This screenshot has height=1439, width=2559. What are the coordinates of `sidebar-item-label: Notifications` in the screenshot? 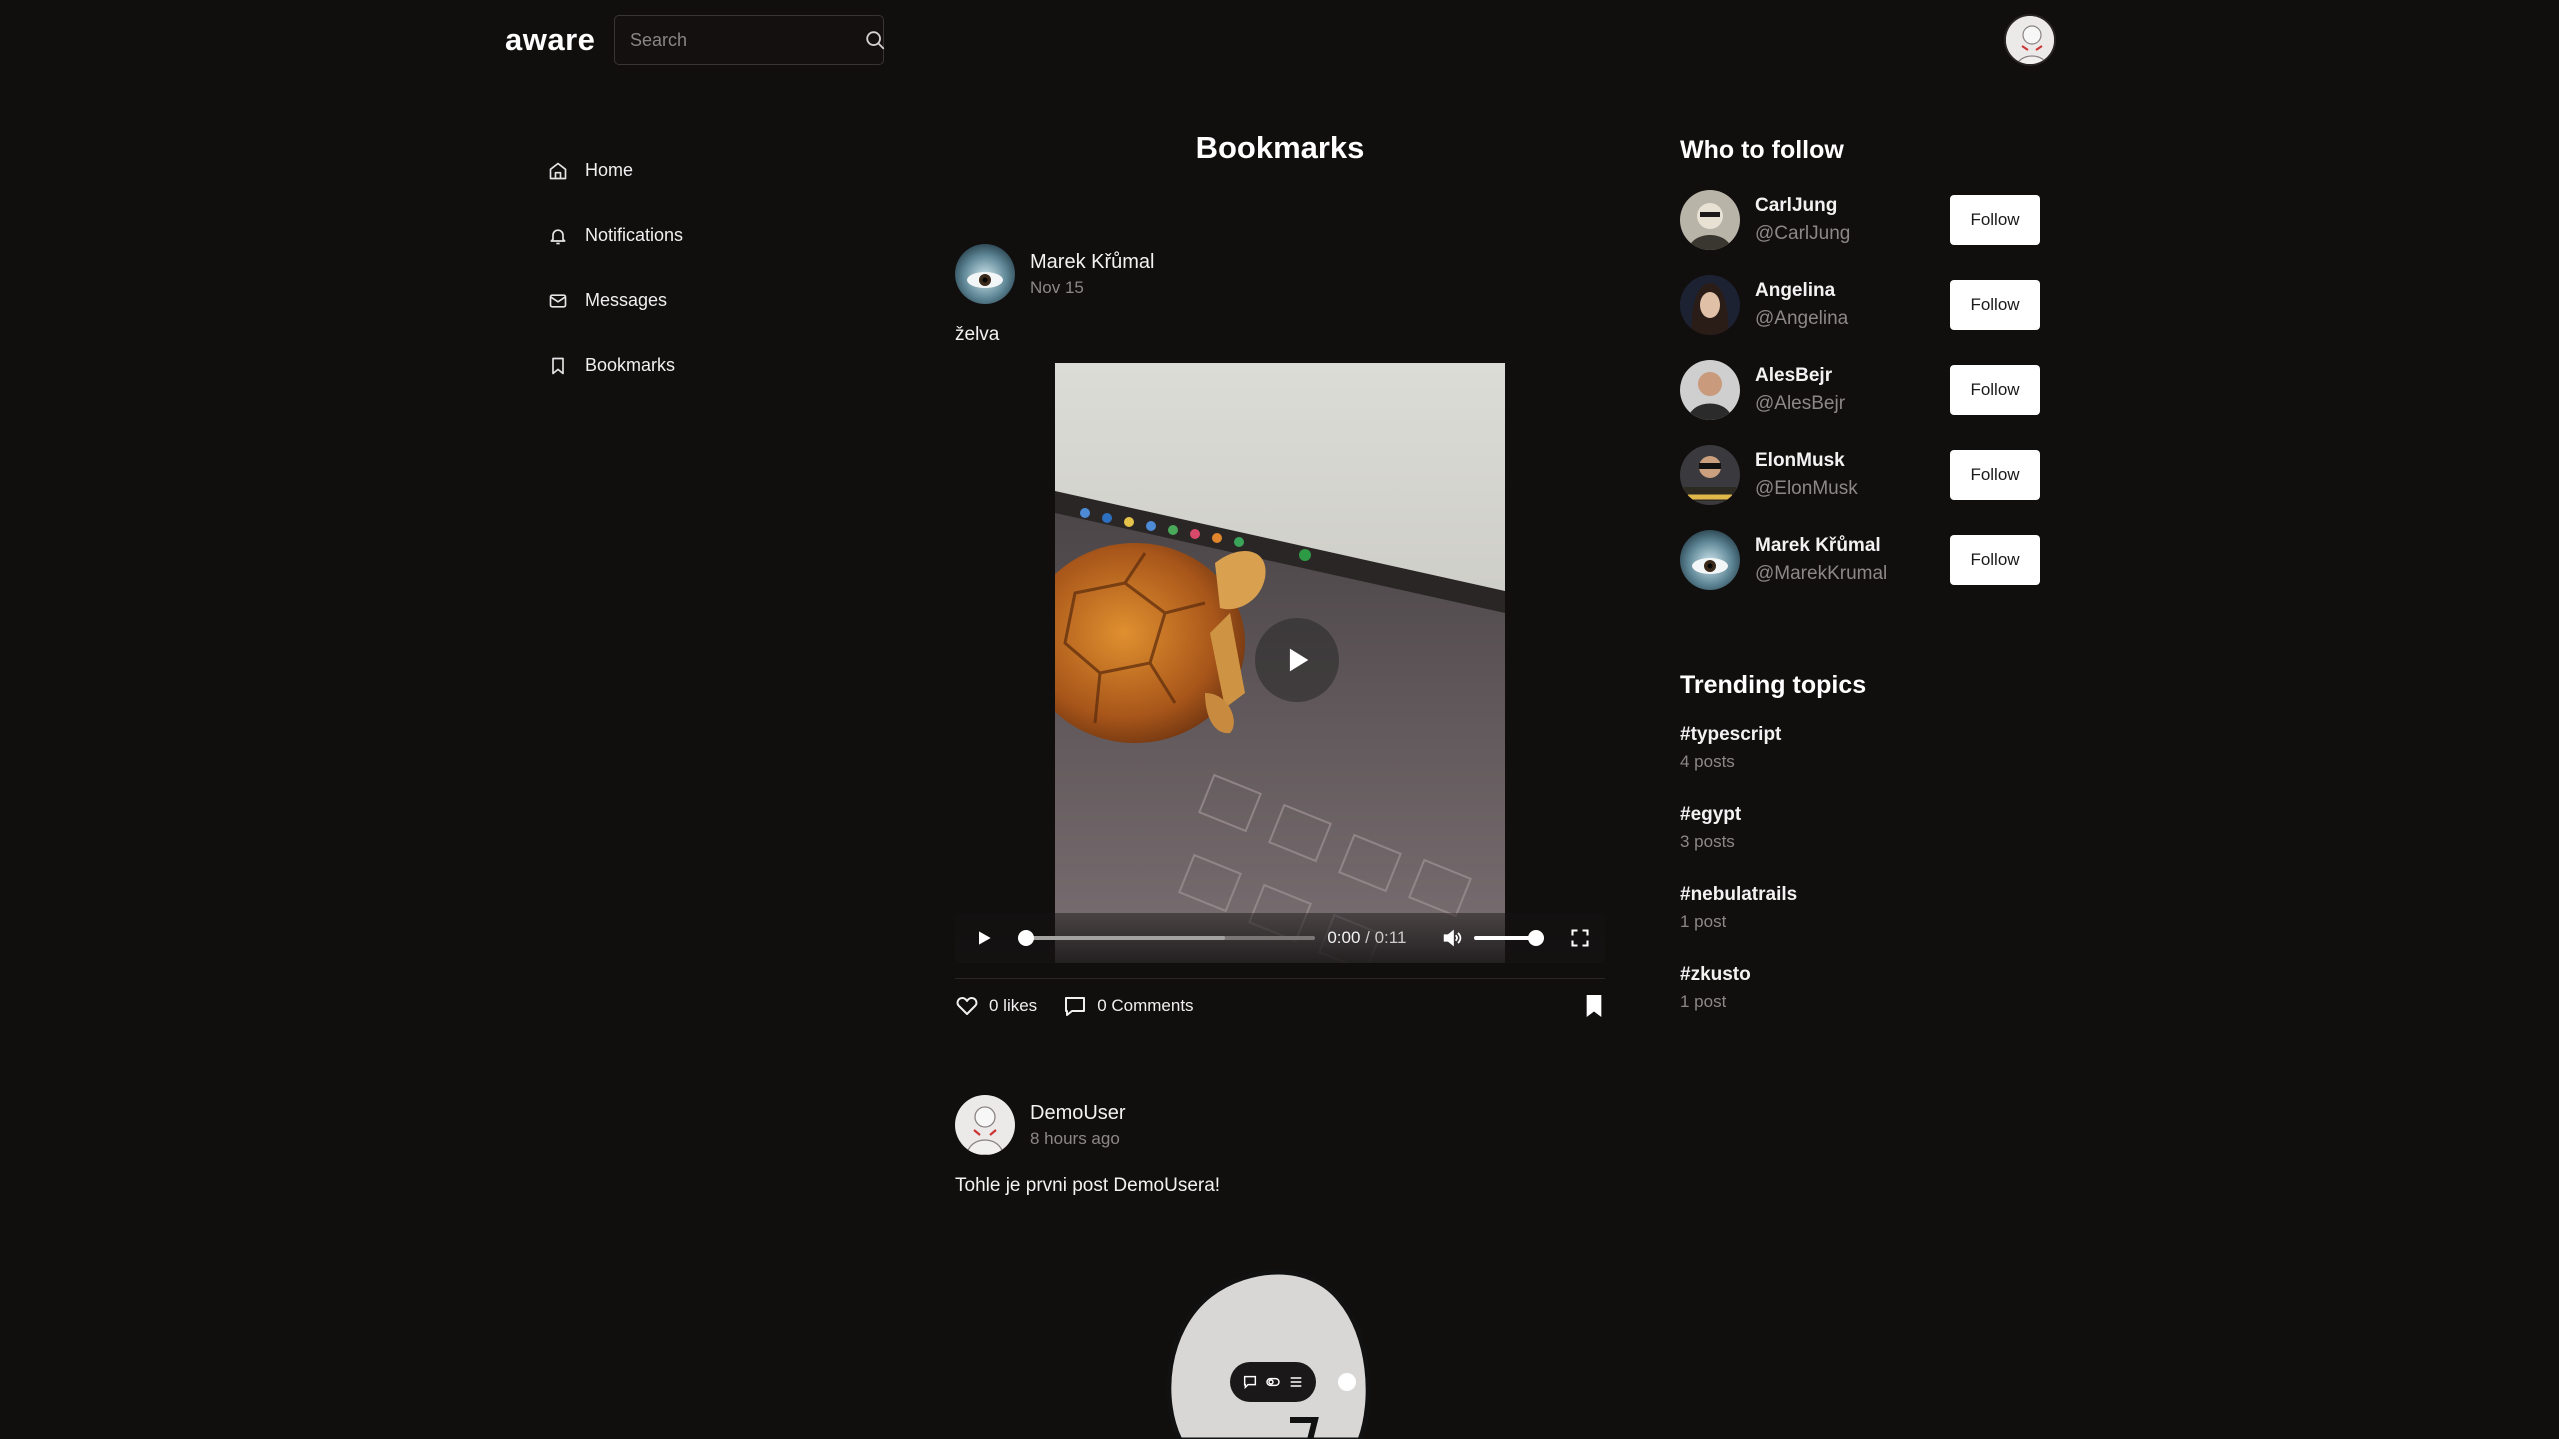 It's located at (634, 235).